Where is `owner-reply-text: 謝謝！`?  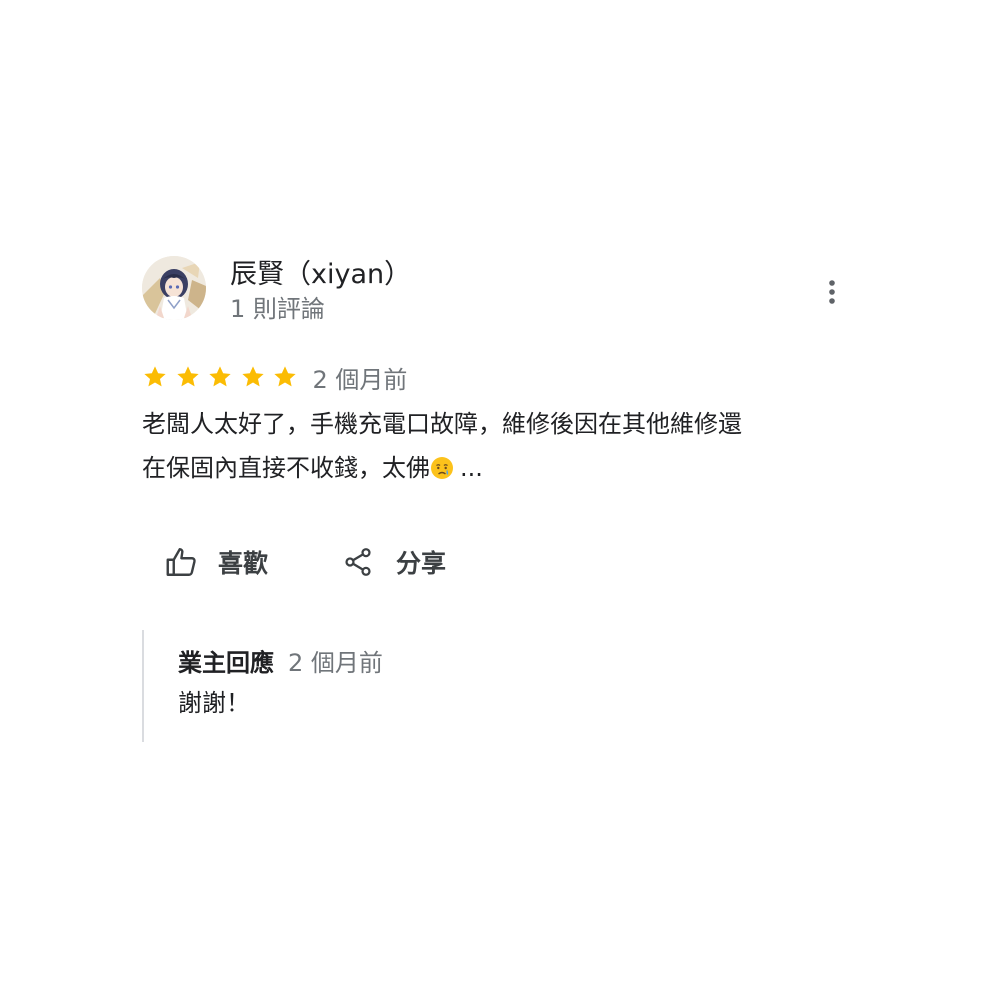 owner-reply-text: 謝謝！ is located at coordinates (214, 703).